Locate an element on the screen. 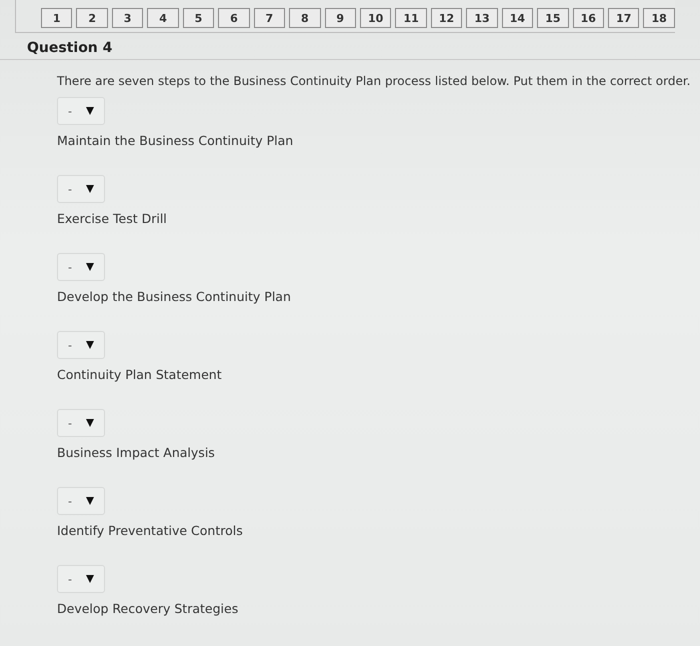 The image size is (700, 646). question-prompt: There are seven steps to the Business Continuity Plan process listed below. Put them in the correct order. is located at coordinates (374, 81).